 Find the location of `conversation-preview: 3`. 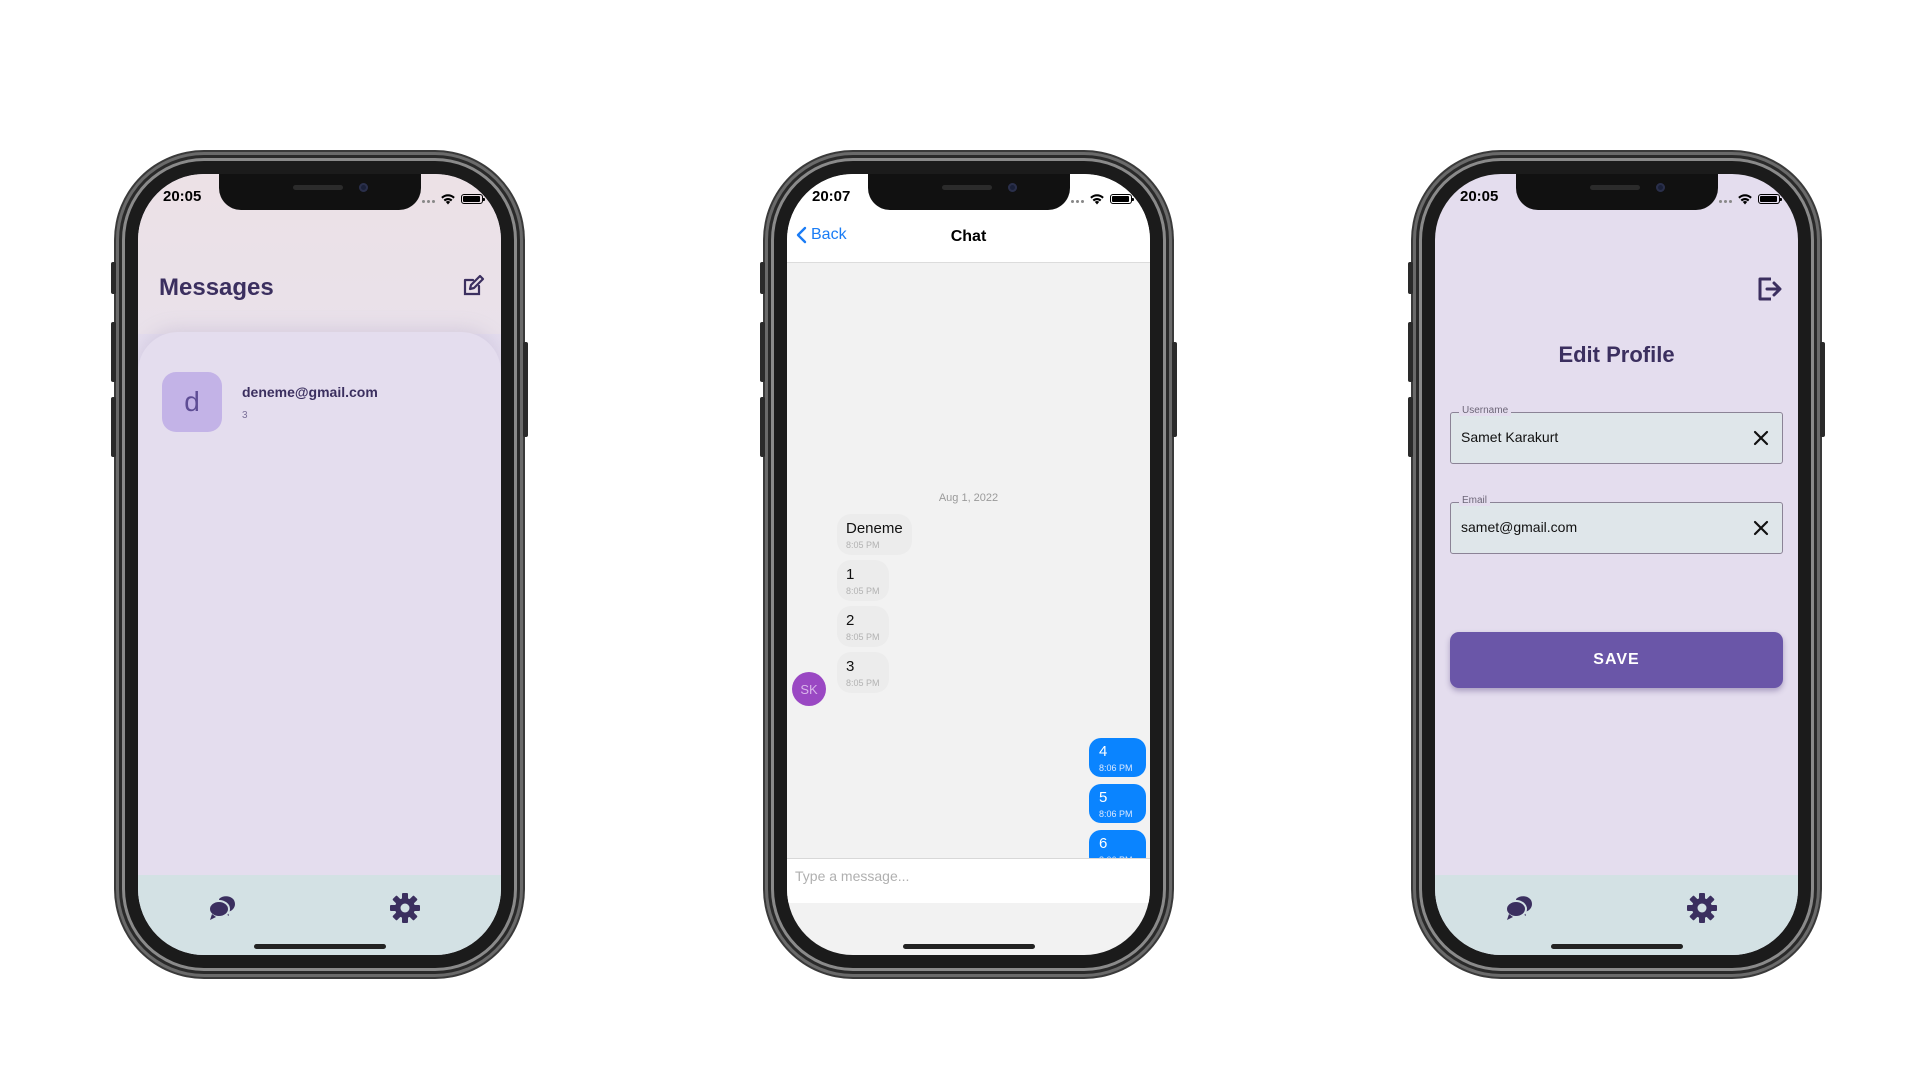

conversation-preview: 3 is located at coordinates (245, 415).